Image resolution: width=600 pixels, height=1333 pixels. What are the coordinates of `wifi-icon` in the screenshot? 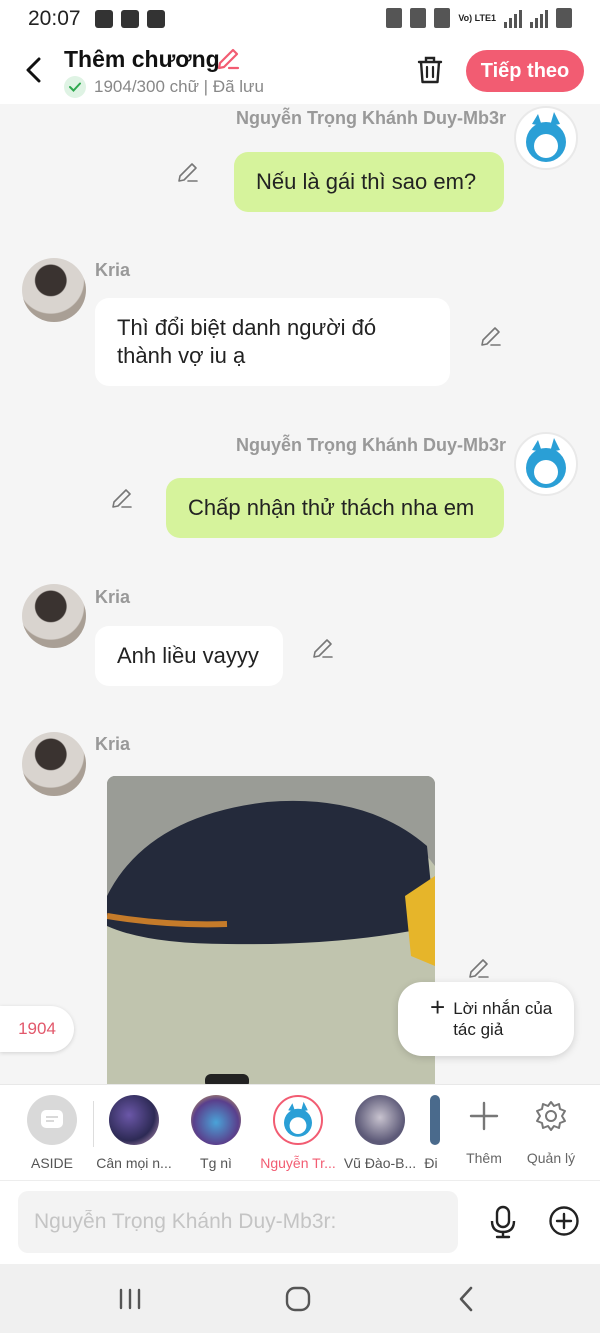 It's located at (442, 18).